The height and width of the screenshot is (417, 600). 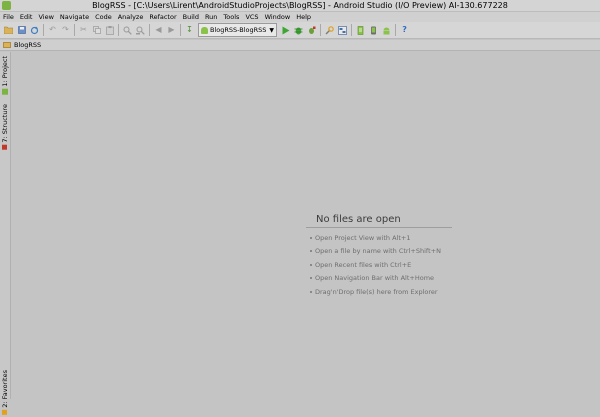 What do you see at coordinates (190, 30) in the screenshot?
I see `build-hammer-icon: ↧` at bounding box center [190, 30].